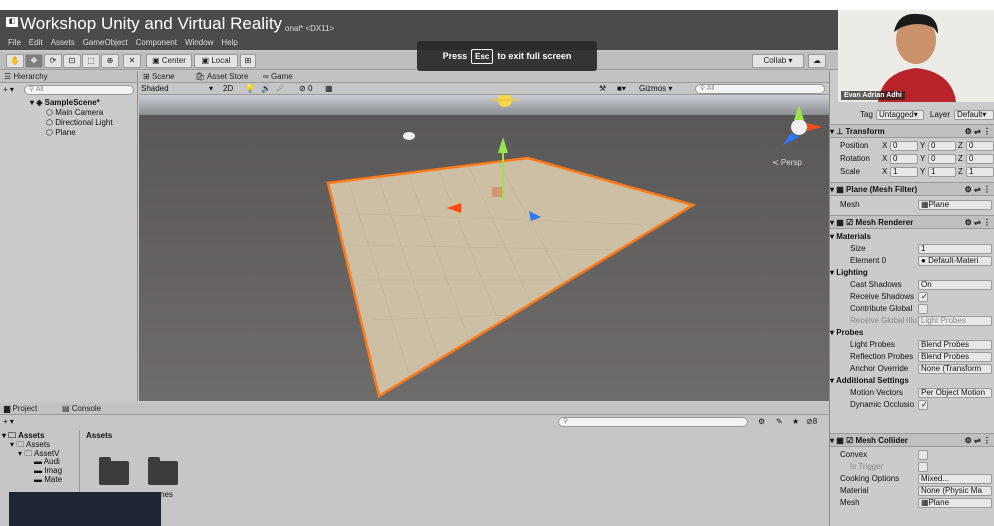 The image size is (994, 526). I want to click on materials-foldout: ▾ Materials, so click(912, 237).